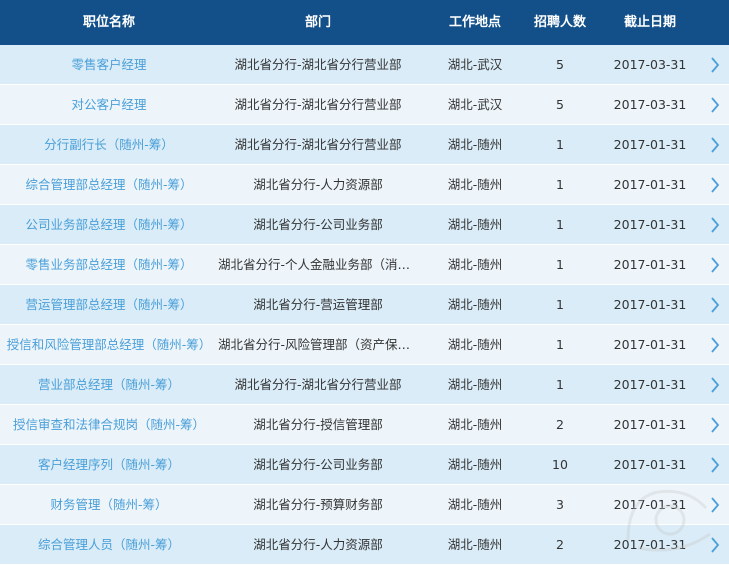 This screenshot has height=565, width=729. Describe the element at coordinates (559, 22) in the screenshot. I see `header-count: 招聘人数` at that location.